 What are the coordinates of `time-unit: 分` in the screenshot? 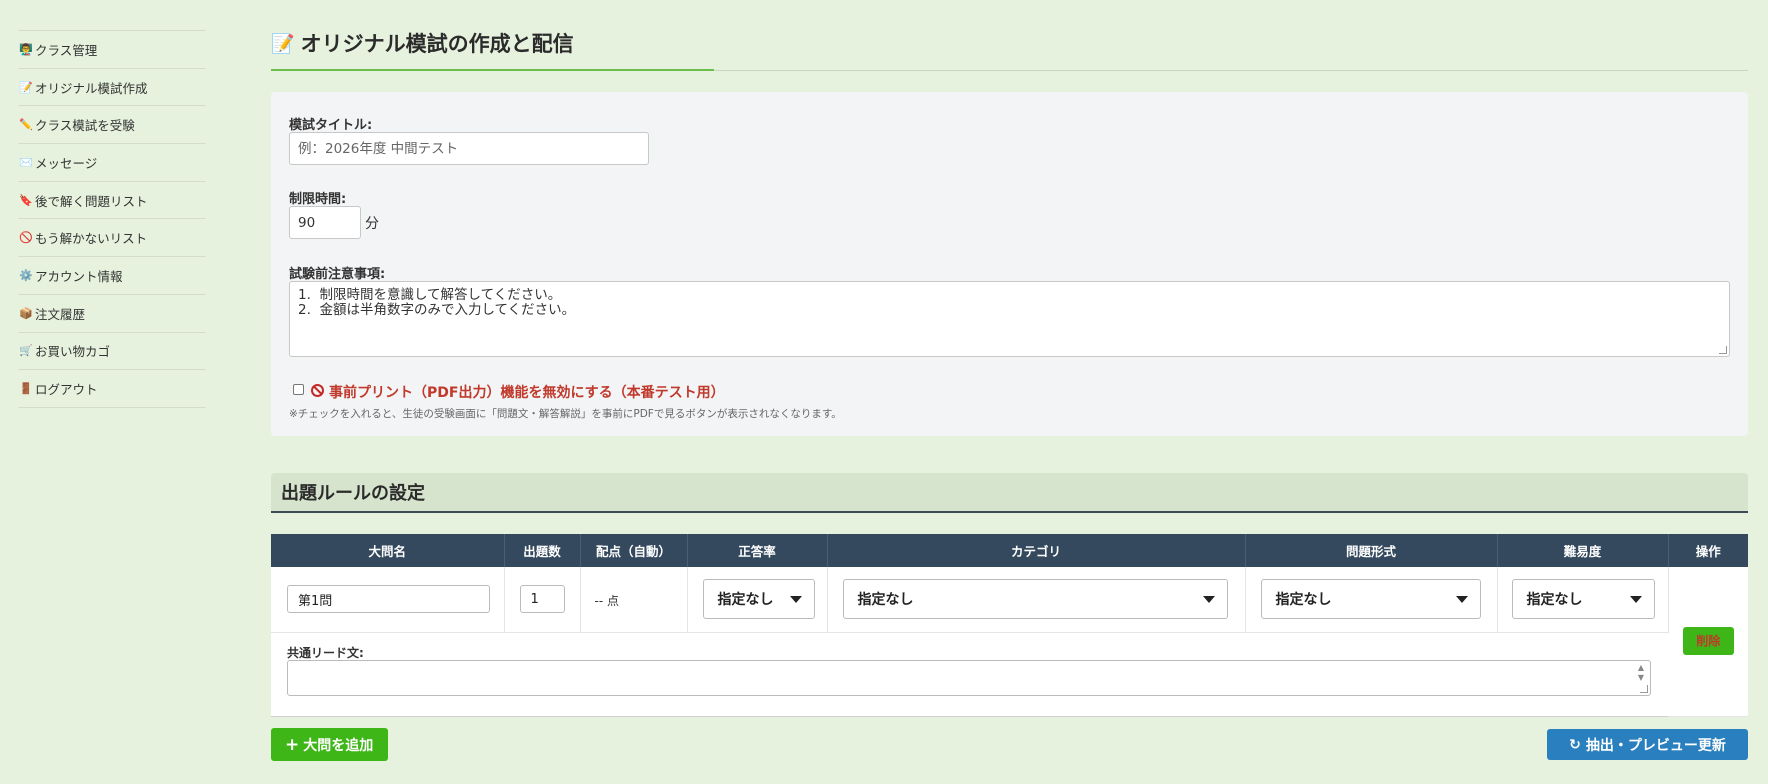 It's located at (372, 224).